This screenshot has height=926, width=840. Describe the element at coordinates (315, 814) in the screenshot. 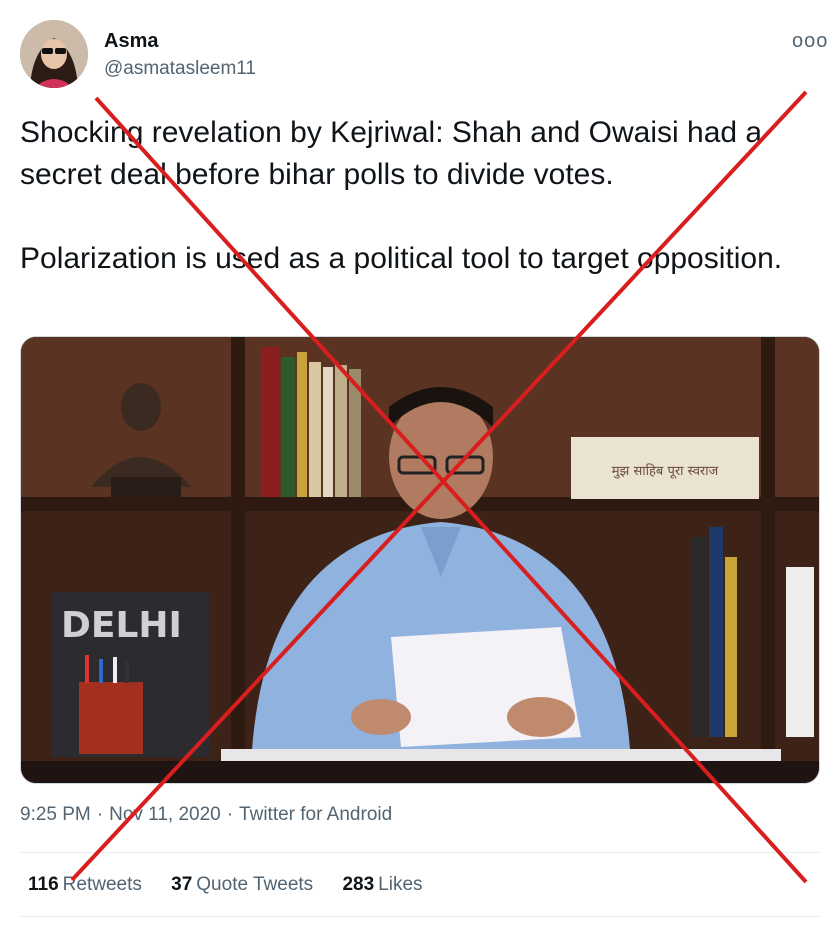

I see `tweet-source: Twitter for Android` at that location.